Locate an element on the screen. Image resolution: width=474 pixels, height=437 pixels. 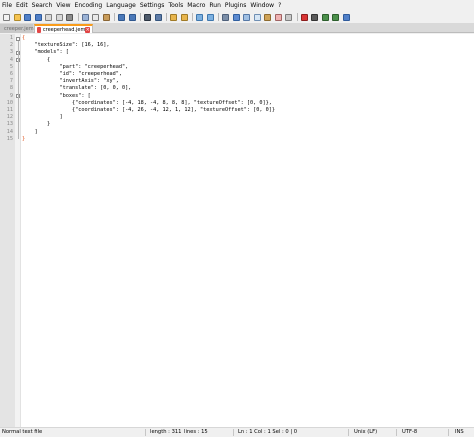
menu-help: ? is located at coordinates (280, 5).